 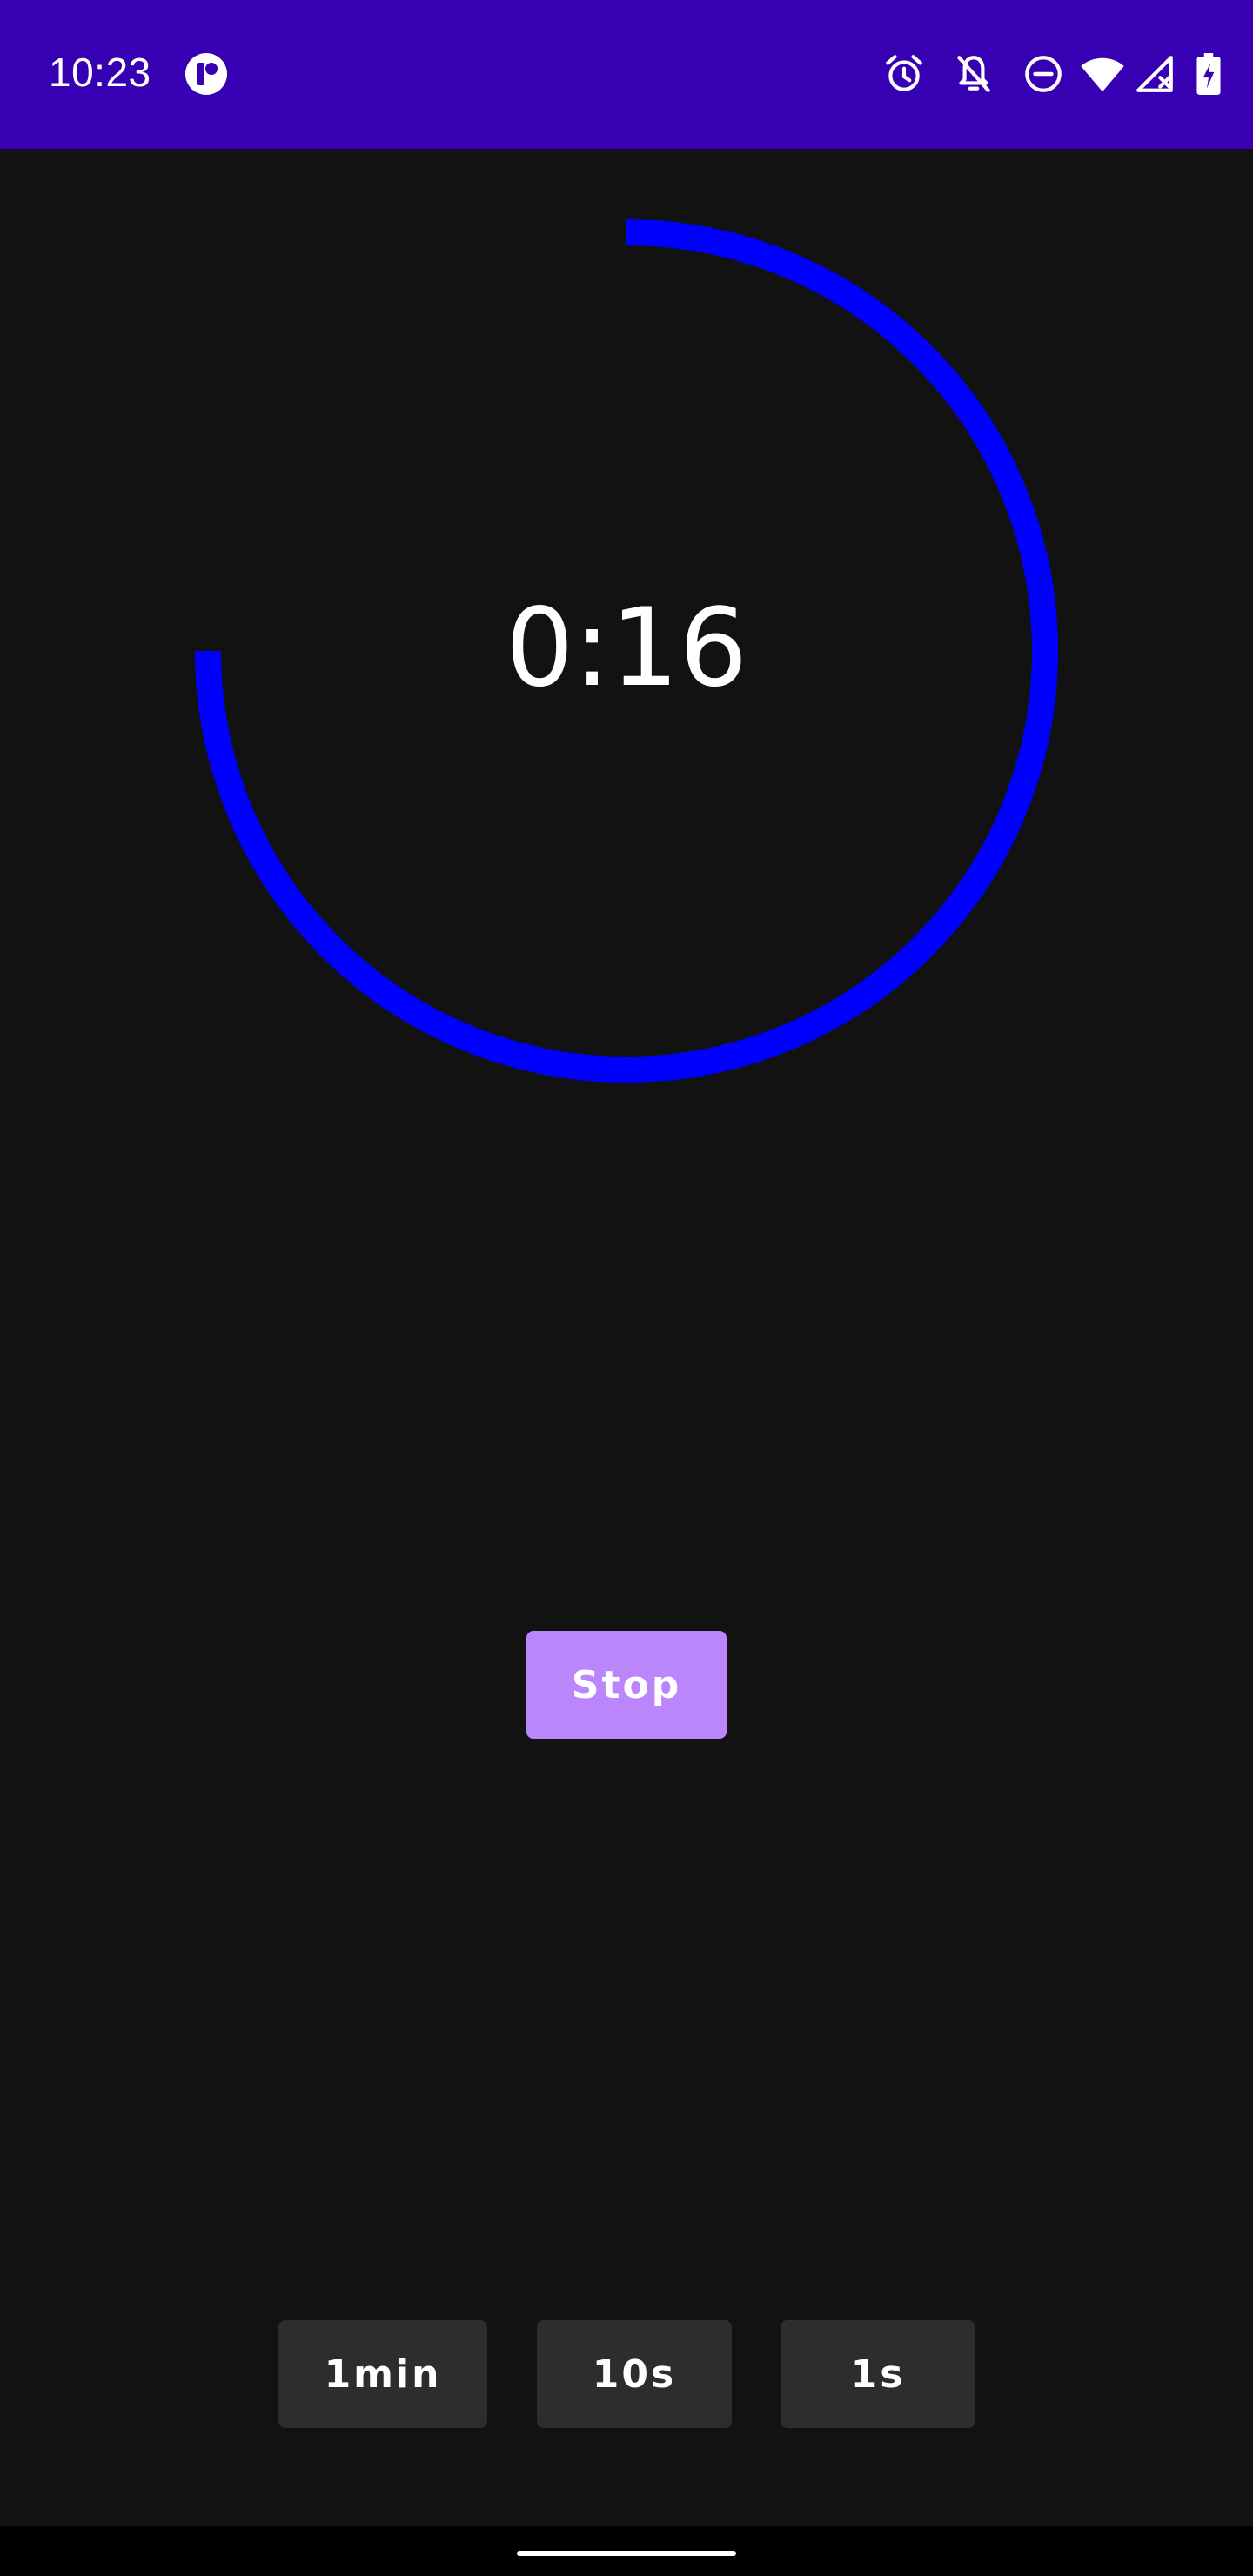 What do you see at coordinates (904, 73) in the screenshot?
I see `alarm-icon` at bounding box center [904, 73].